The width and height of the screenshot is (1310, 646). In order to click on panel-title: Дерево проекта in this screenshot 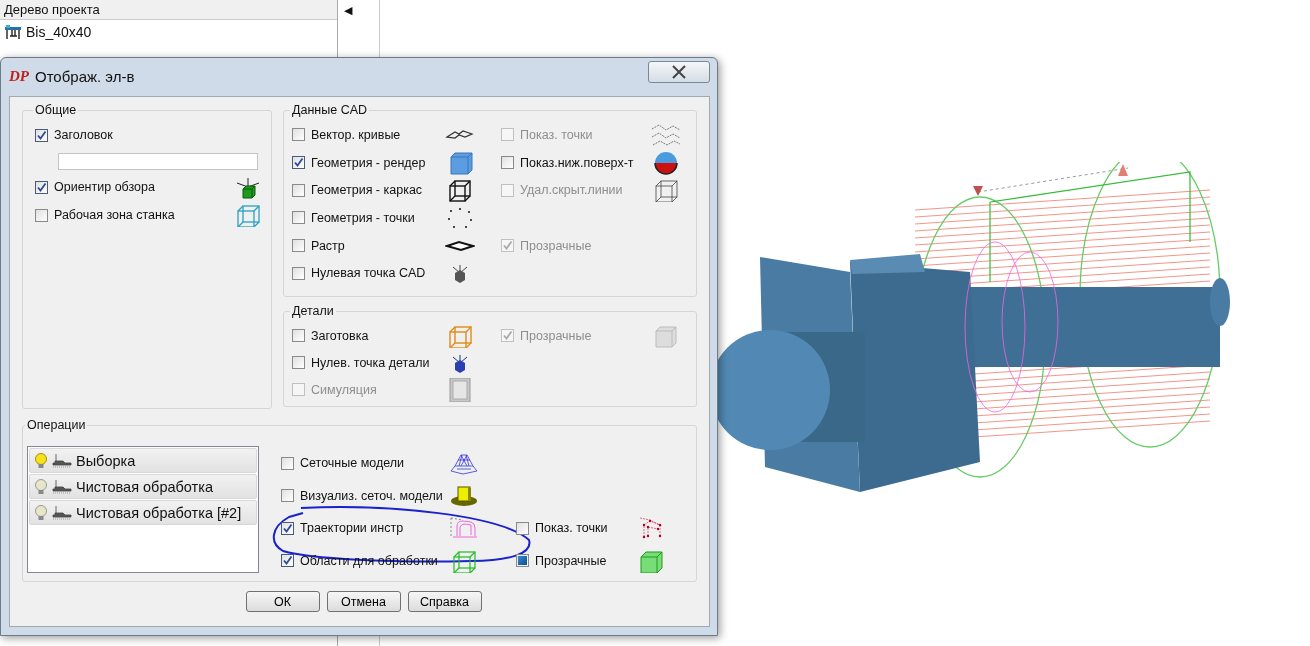, I will do `click(168, 10)`.